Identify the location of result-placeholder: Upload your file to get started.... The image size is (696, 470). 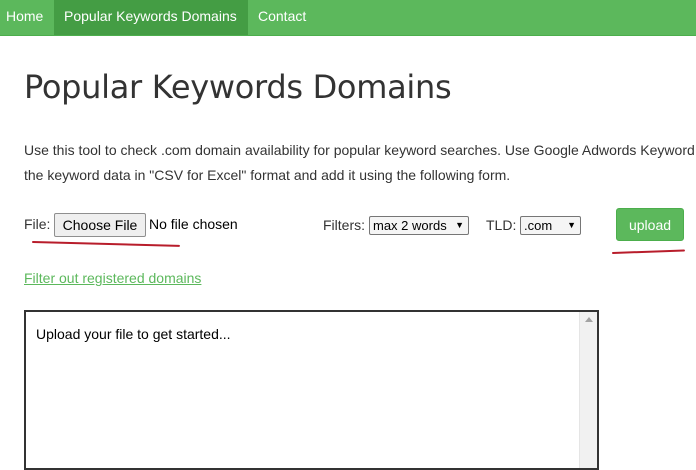
(133, 334).